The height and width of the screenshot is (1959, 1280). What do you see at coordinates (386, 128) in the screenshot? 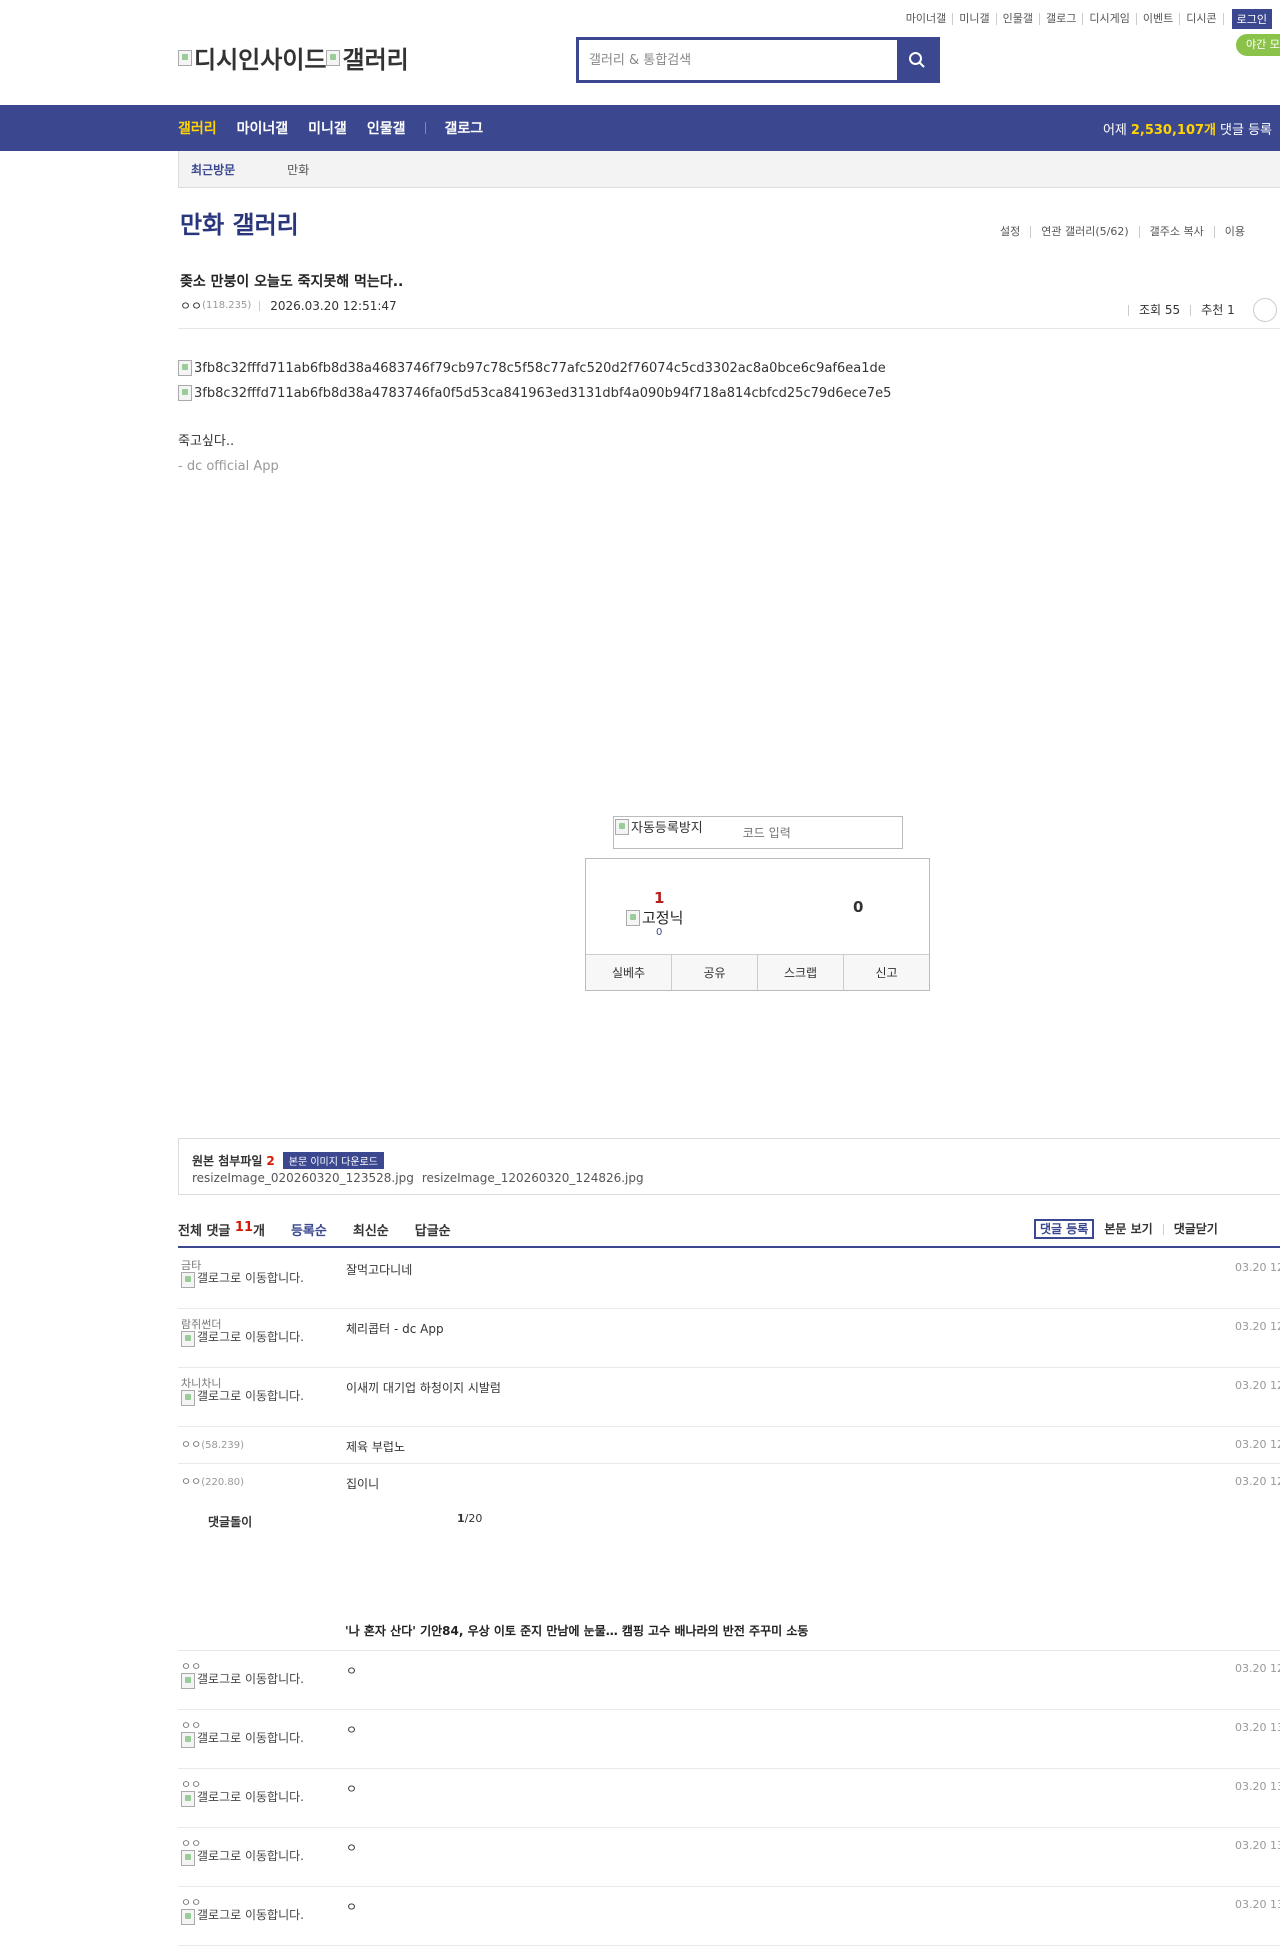
I see `nav-person: 인물갤` at bounding box center [386, 128].